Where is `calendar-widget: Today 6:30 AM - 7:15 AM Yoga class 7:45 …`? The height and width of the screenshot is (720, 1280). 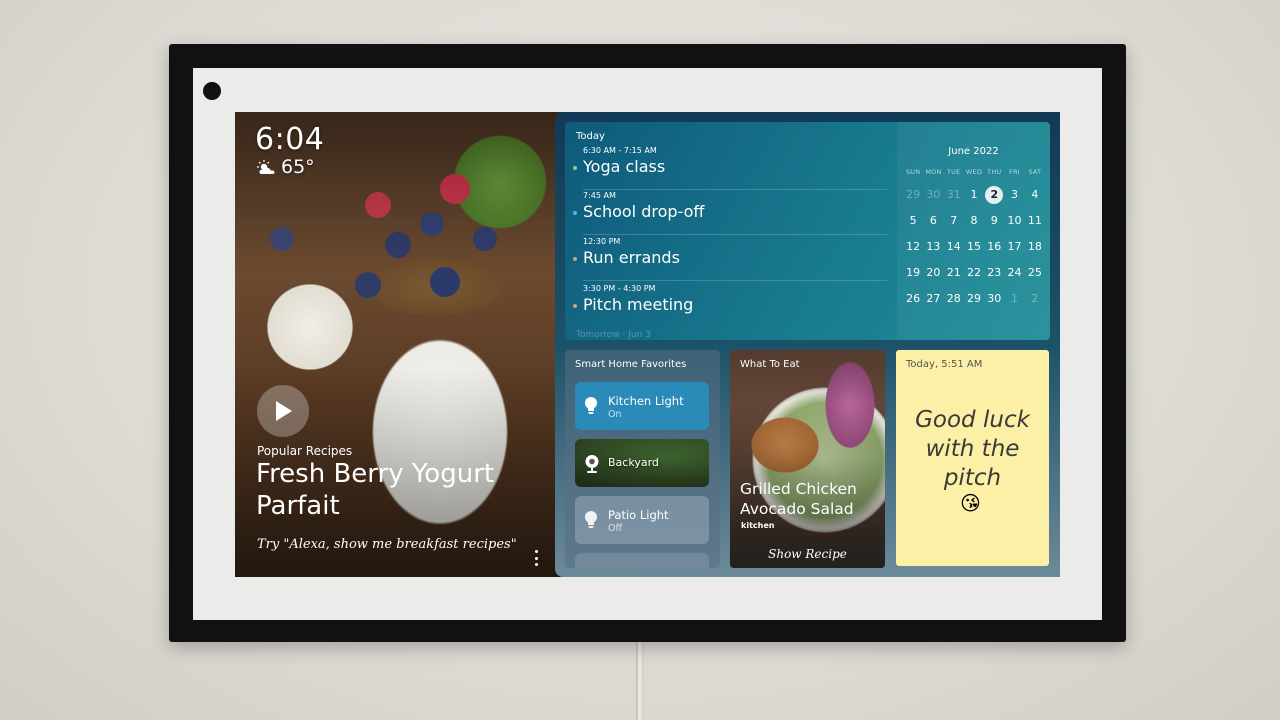
calendar-widget: Today 6:30 AM - 7:15 AM Yoga class 7:45 … is located at coordinates (807, 231).